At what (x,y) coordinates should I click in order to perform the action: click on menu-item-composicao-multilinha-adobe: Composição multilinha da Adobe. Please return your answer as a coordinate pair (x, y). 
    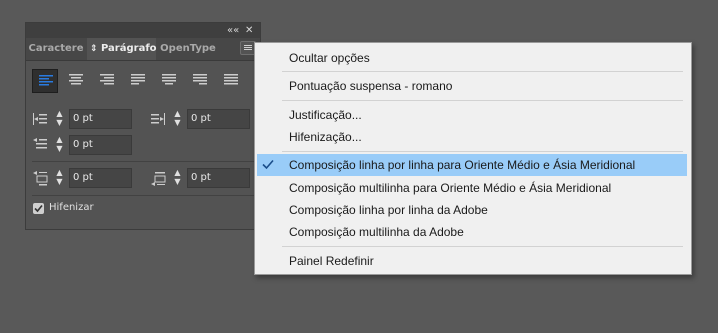
    Looking at the image, I should click on (472, 232).